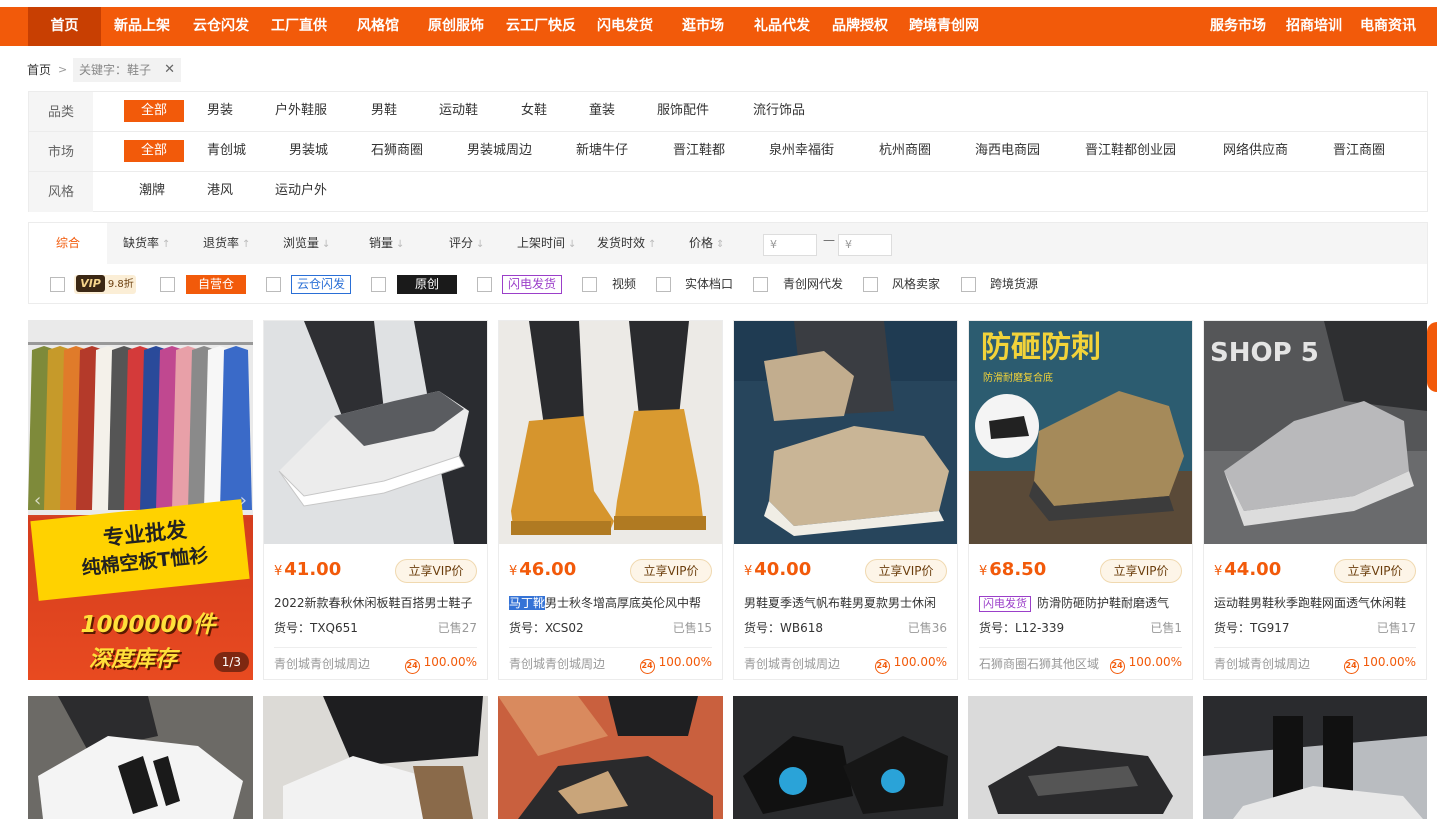 This screenshot has height=819, width=1437. What do you see at coordinates (273, 284) in the screenshot?
I see `checkbox-cloud` at bounding box center [273, 284].